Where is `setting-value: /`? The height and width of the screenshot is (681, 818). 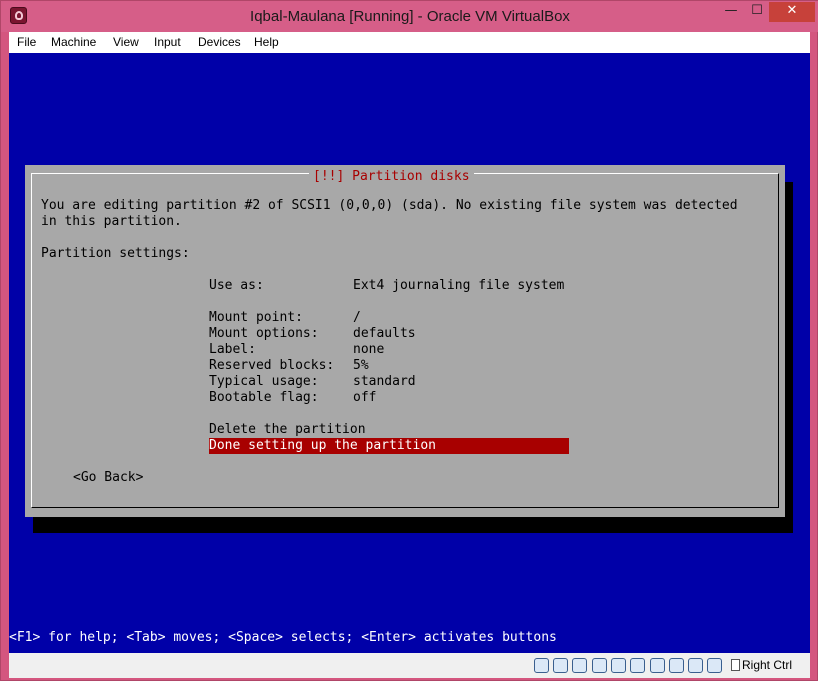
setting-value: / is located at coordinates (357, 317).